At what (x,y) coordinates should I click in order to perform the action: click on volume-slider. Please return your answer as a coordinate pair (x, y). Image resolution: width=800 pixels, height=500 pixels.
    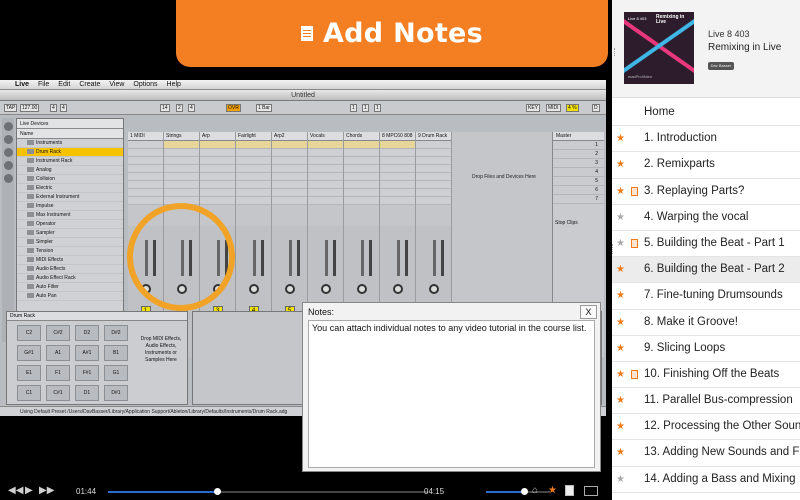
    Looking at the image, I should click on (518, 492).